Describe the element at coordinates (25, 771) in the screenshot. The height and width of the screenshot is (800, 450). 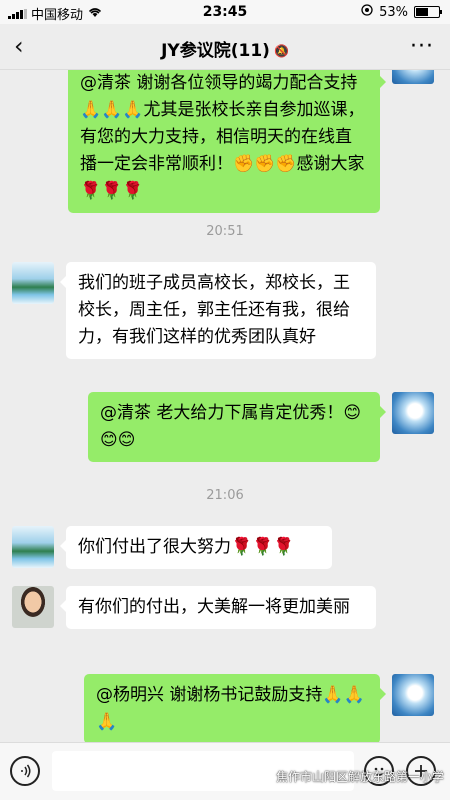
I see `voice-icon` at that location.